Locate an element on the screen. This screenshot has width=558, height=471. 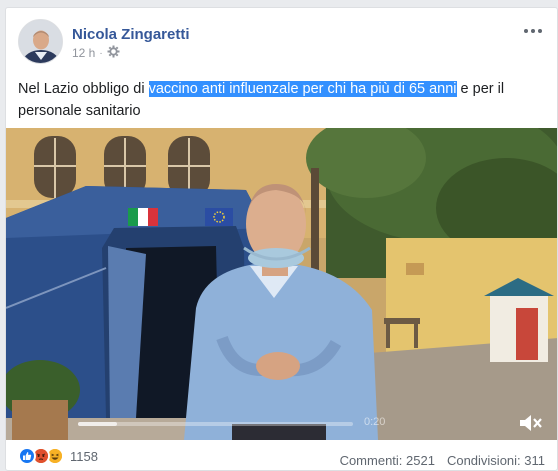
shares-count: Condivisioni: 311 is located at coordinates (496, 460).